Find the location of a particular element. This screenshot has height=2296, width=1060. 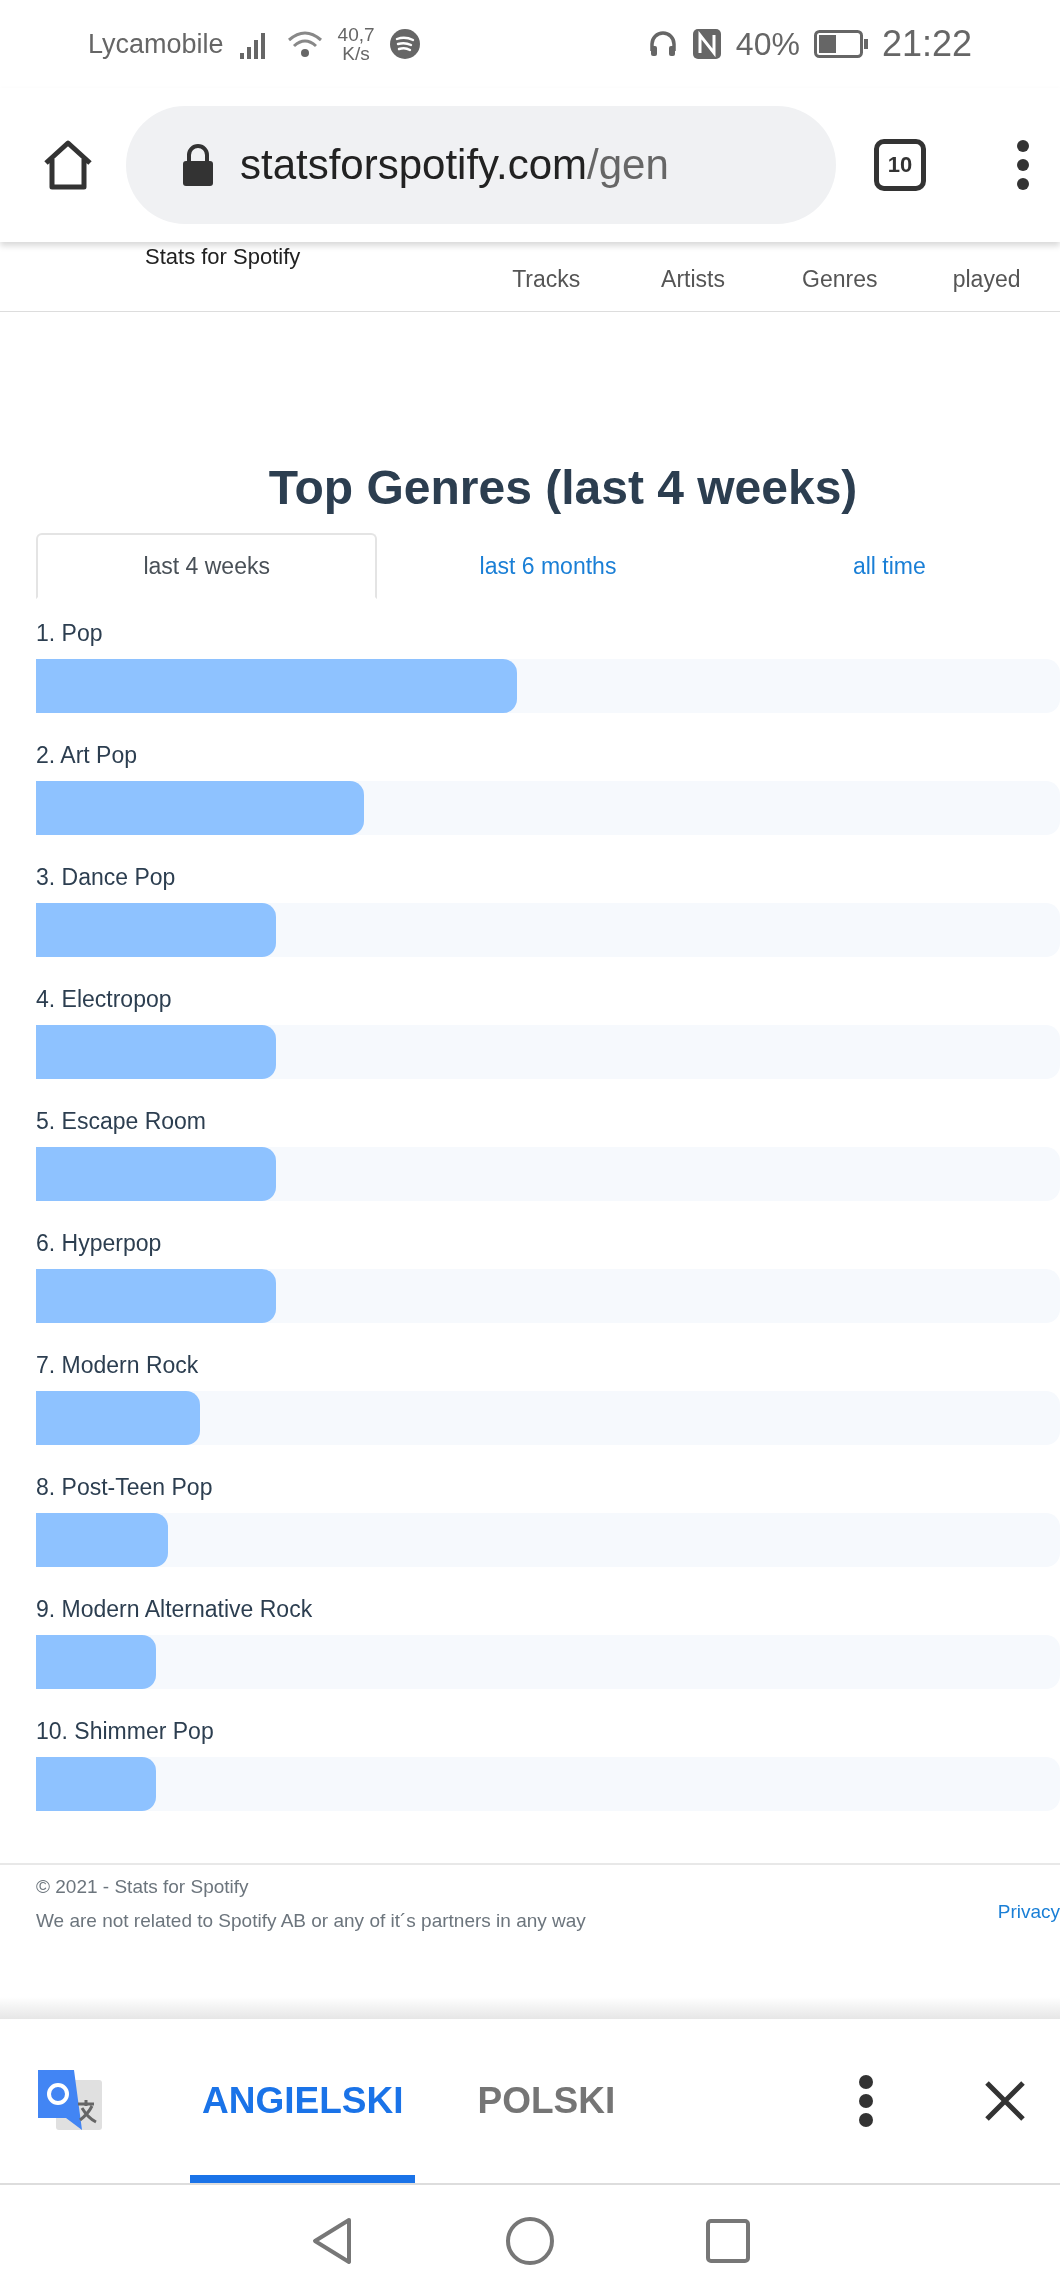

genre-label: 10. Shimmer Pop is located at coordinates (125, 1731).